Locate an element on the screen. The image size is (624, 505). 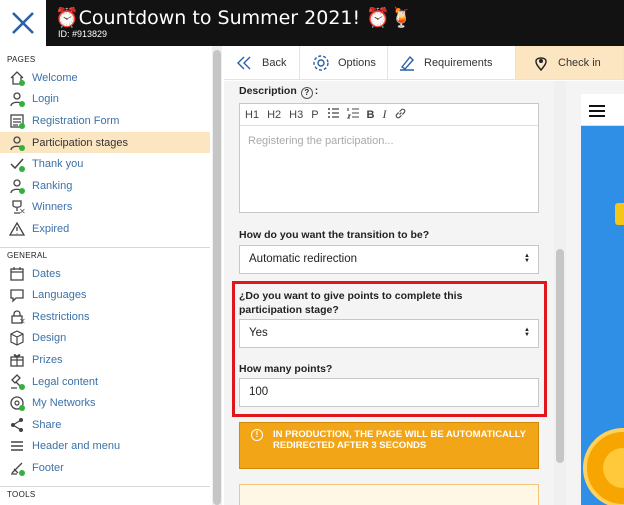
phone-header is located at coordinates (602, 110).